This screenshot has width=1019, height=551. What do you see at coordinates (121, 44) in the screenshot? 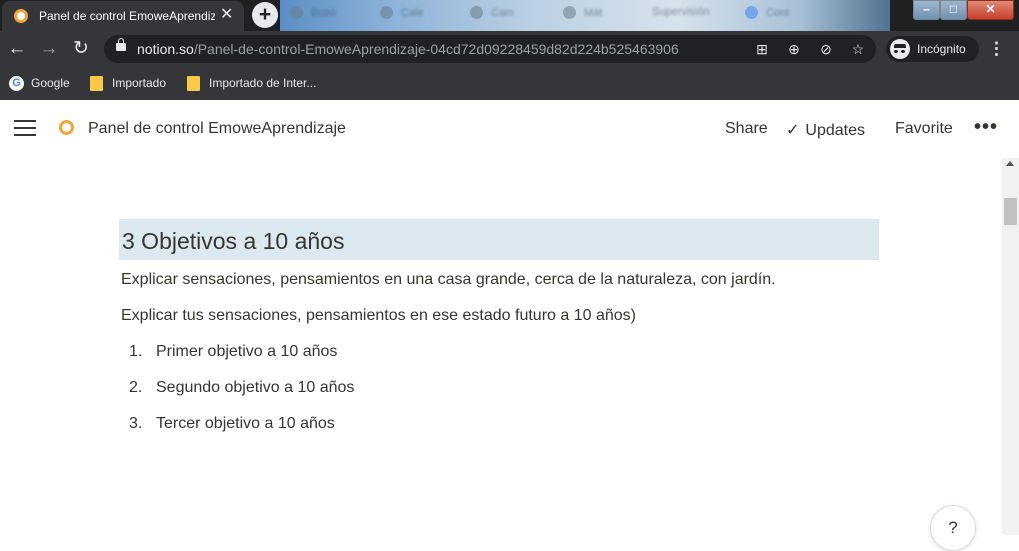
I see `lock-icon` at bounding box center [121, 44].